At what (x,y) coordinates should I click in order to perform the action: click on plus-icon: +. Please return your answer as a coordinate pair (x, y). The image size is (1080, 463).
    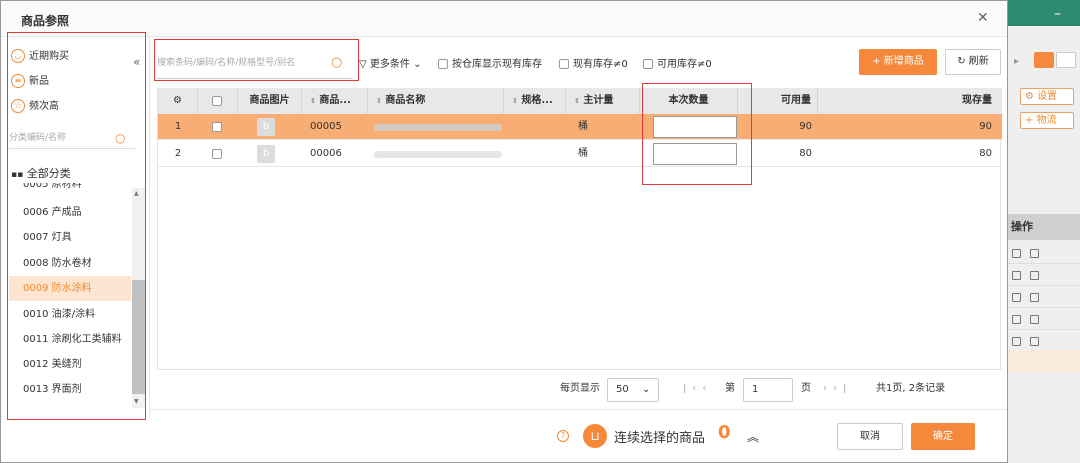
    Looking at the image, I should click on (876, 61).